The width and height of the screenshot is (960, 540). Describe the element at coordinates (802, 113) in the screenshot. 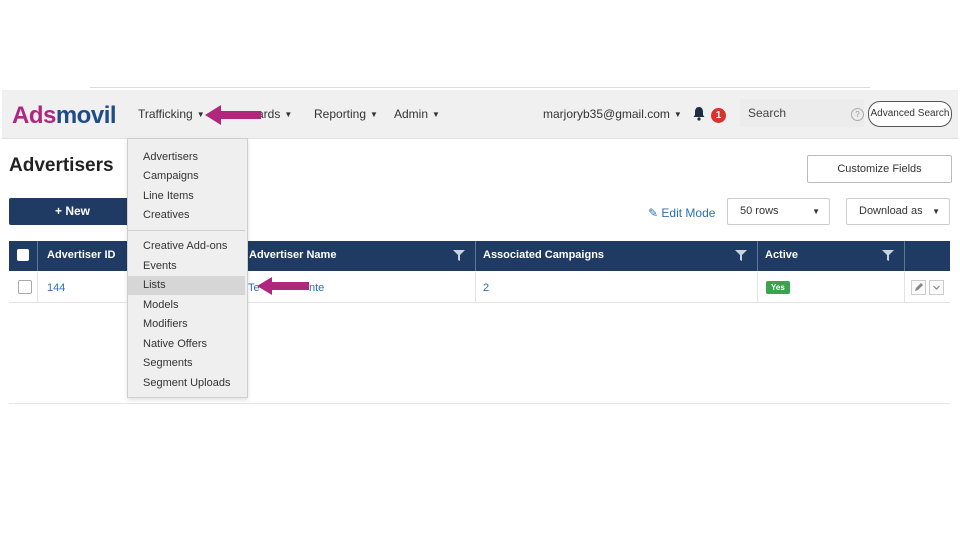

I see `search-input` at that location.